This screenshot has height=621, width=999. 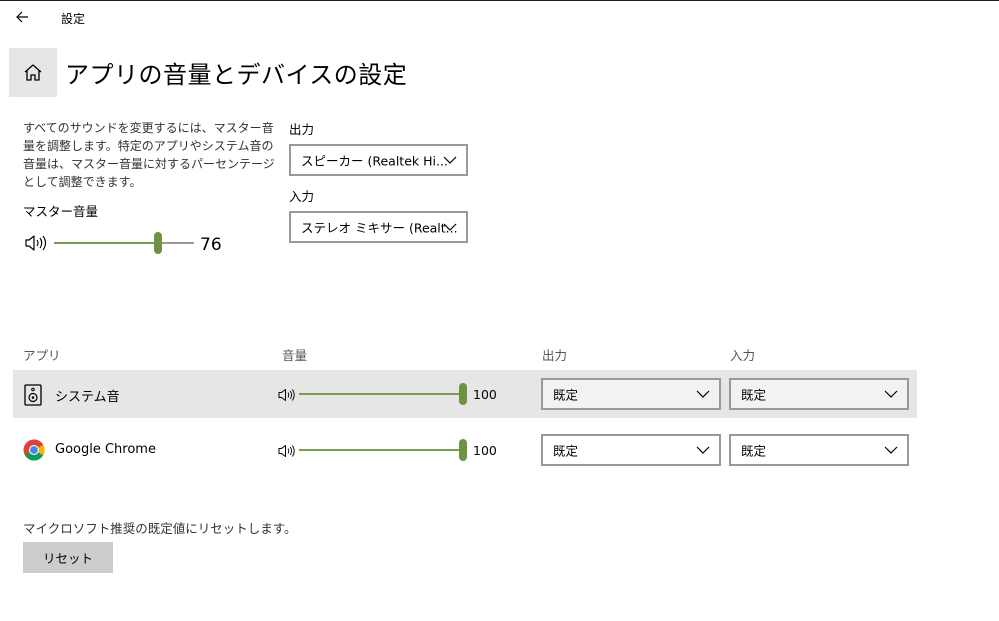 I want to click on home-button, so click(x=33, y=72).